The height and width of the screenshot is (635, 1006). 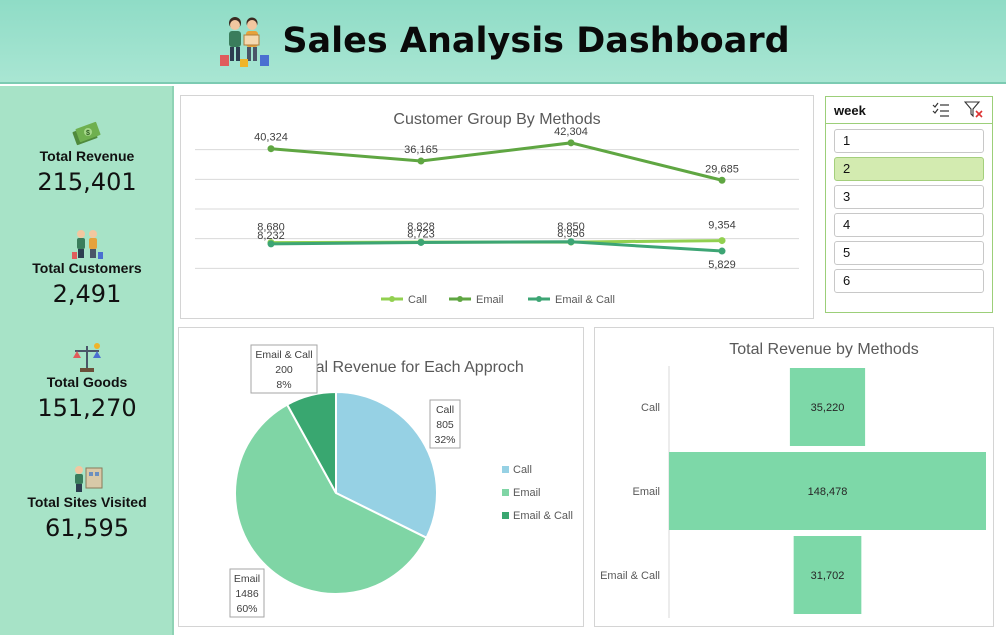 What do you see at coordinates (246, 609) in the screenshot?
I see `pie-callout-percent: 60%` at bounding box center [246, 609].